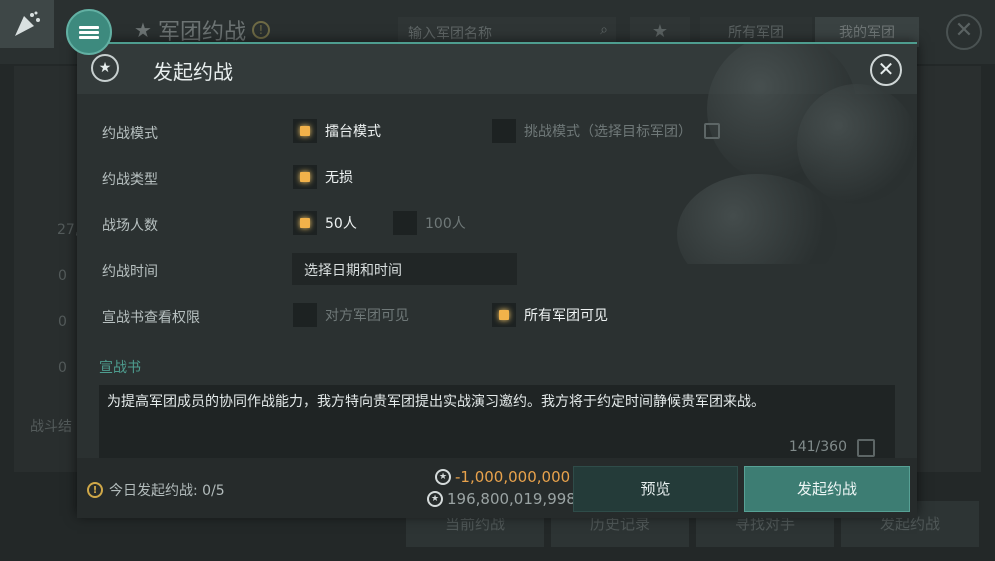 The height and width of the screenshot is (561, 995). What do you see at coordinates (51, 427) in the screenshot?
I see `left-label: 战斗结` at bounding box center [51, 427].